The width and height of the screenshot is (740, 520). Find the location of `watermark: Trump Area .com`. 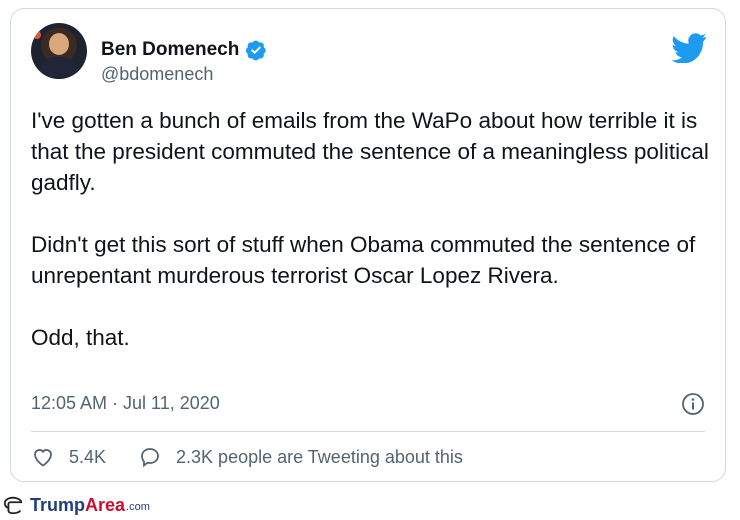

watermark: Trump Area .com is located at coordinates (76, 505).